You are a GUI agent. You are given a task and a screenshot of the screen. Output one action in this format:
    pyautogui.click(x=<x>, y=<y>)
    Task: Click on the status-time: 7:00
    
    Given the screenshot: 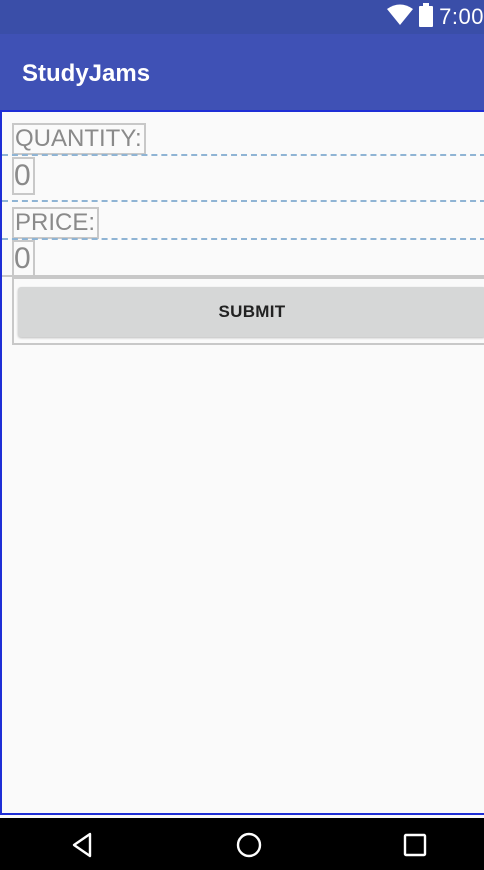 What is the action you would take?
    pyautogui.click(x=461, y=16)
    